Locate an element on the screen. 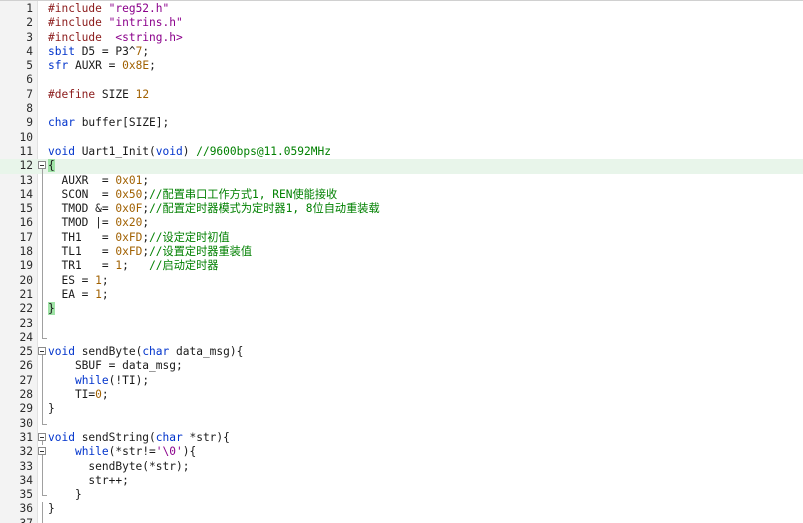 The height and width of the screenshot is (523, 803). code-line: 17 TH1 = 0xFD;//设定定时初值 is located at coordinates (401, 238).